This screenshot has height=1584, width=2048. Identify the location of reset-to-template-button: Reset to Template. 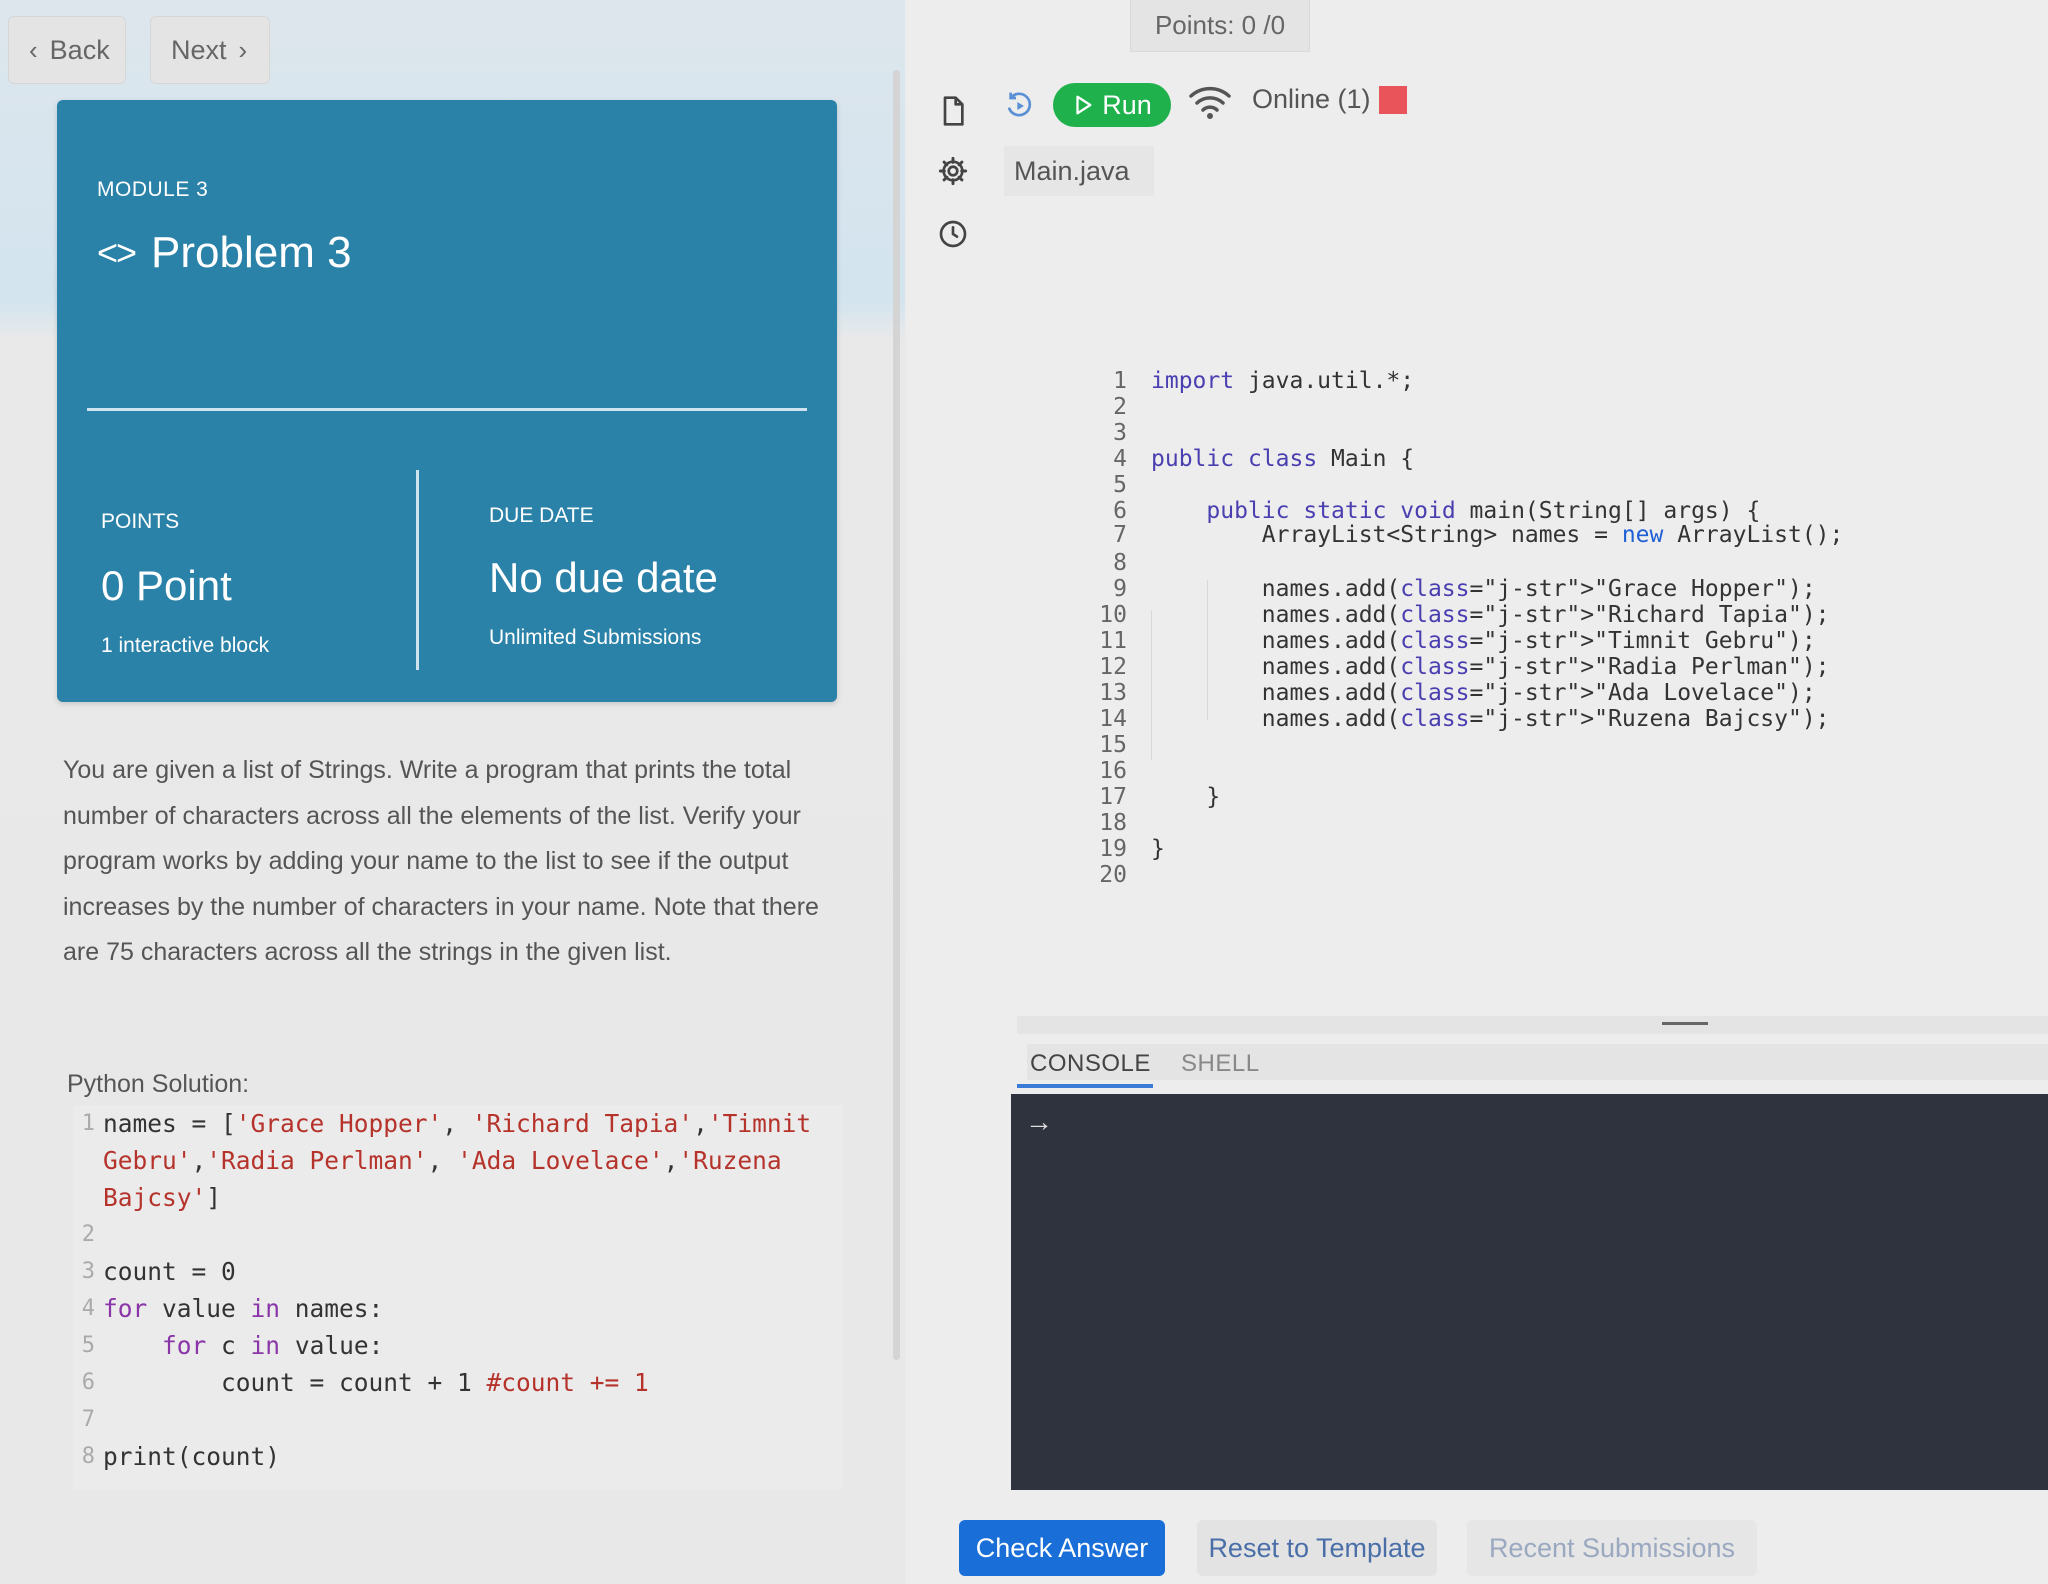
(1317, 1548).